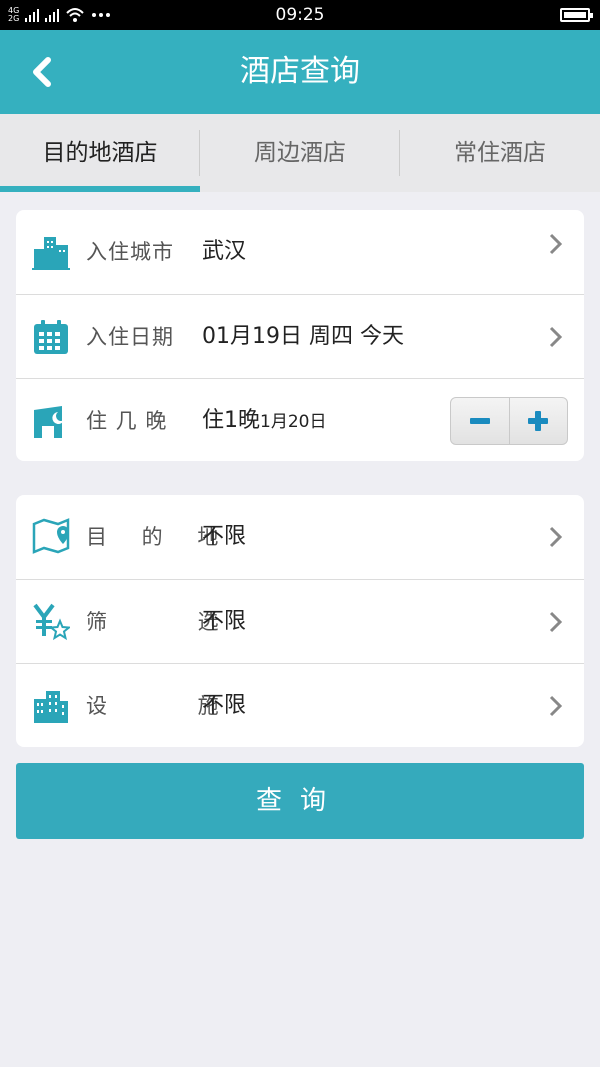 The image size is (600, 1067). What do you see at coordinates (130, 252) in the screenshot?
I see `checkin-city-label: 入住城市` at bounding box center [130, 252].